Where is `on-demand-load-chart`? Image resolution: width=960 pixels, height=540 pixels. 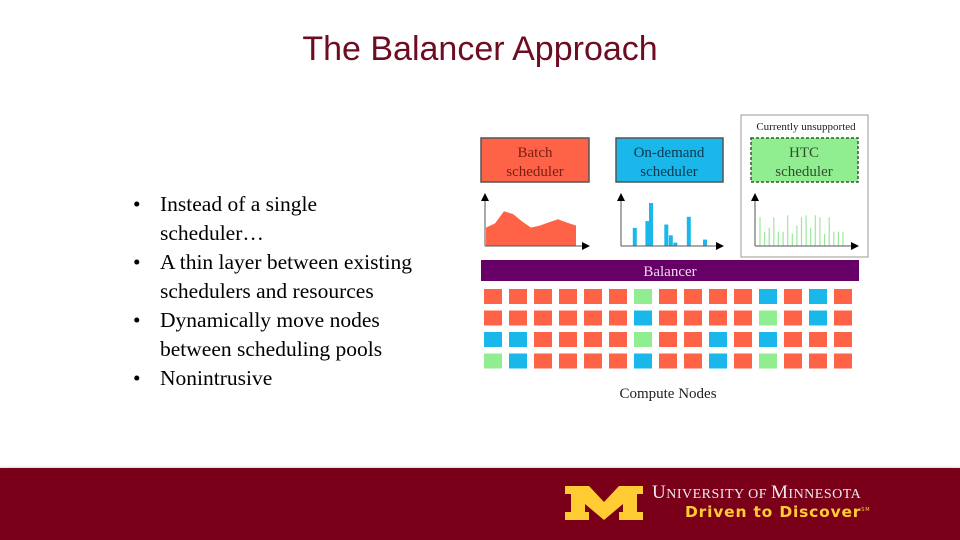
on-demand-load-chart is located at coordinates (670, 221).